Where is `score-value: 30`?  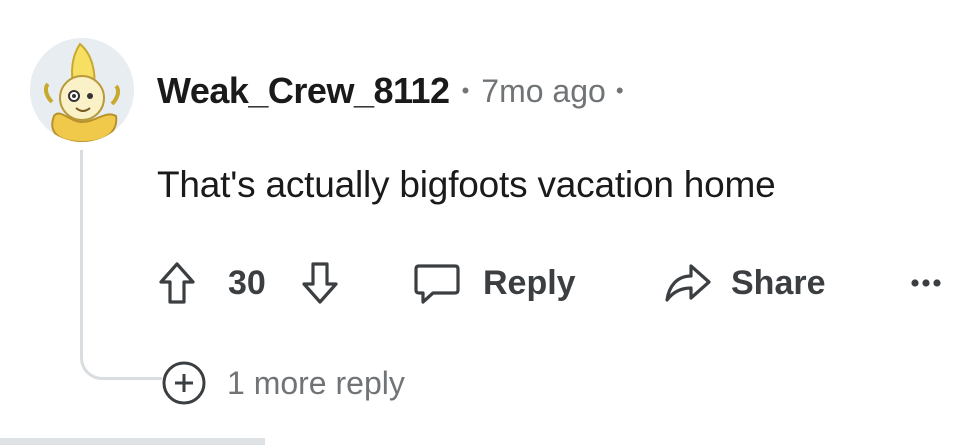
score-value: 30 is located at coordinates (247, 282).